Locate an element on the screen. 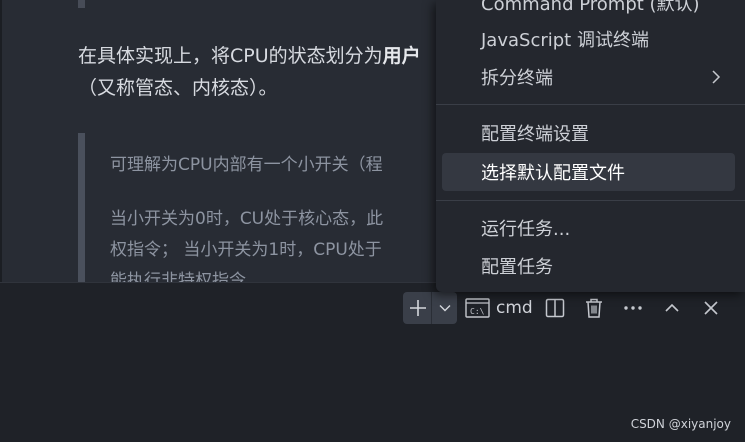 The width and height of the screenshot is (745, 442). split-icon is located at coordinates (555, 308).